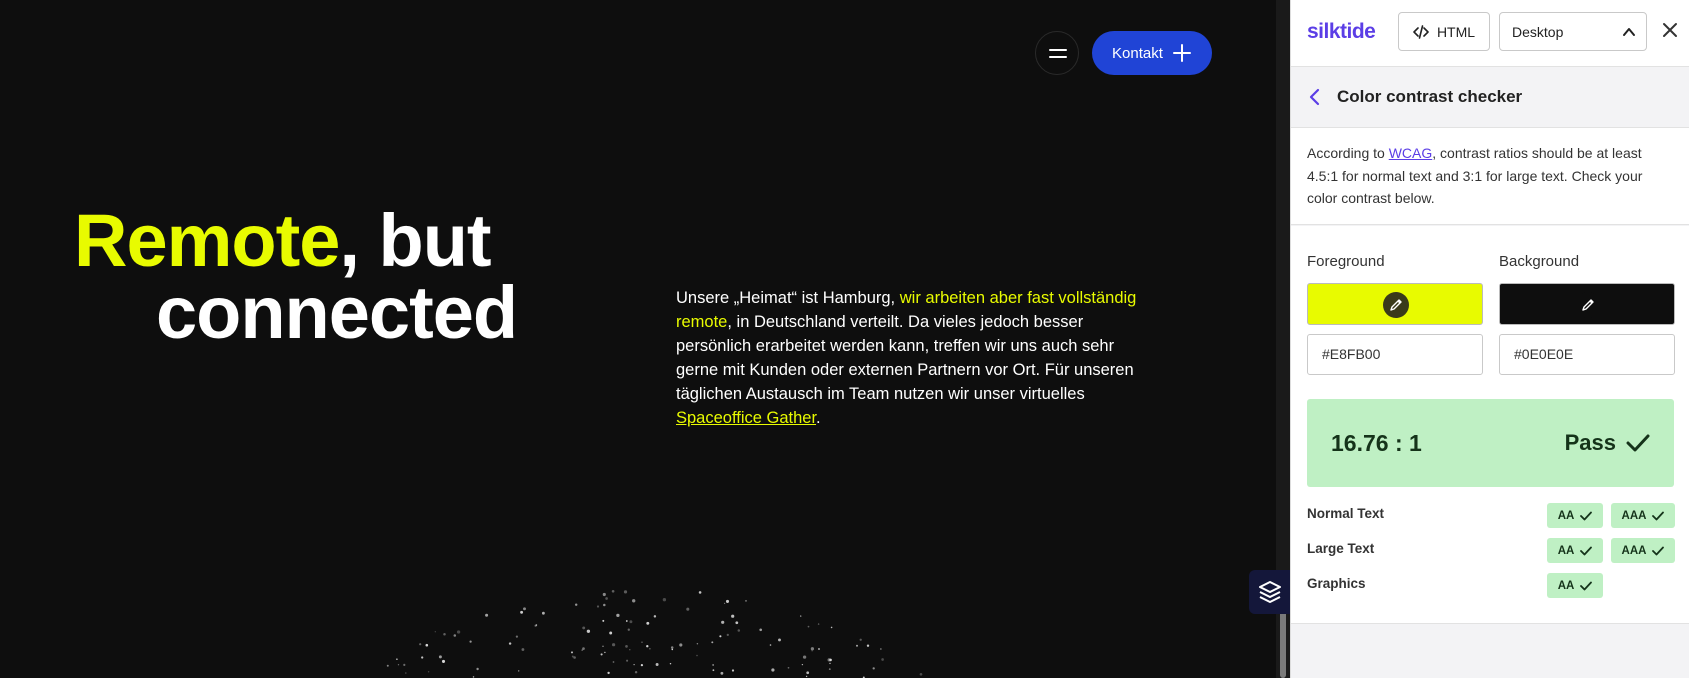  I want to click on headline-rest: , but, so click(415, 240).